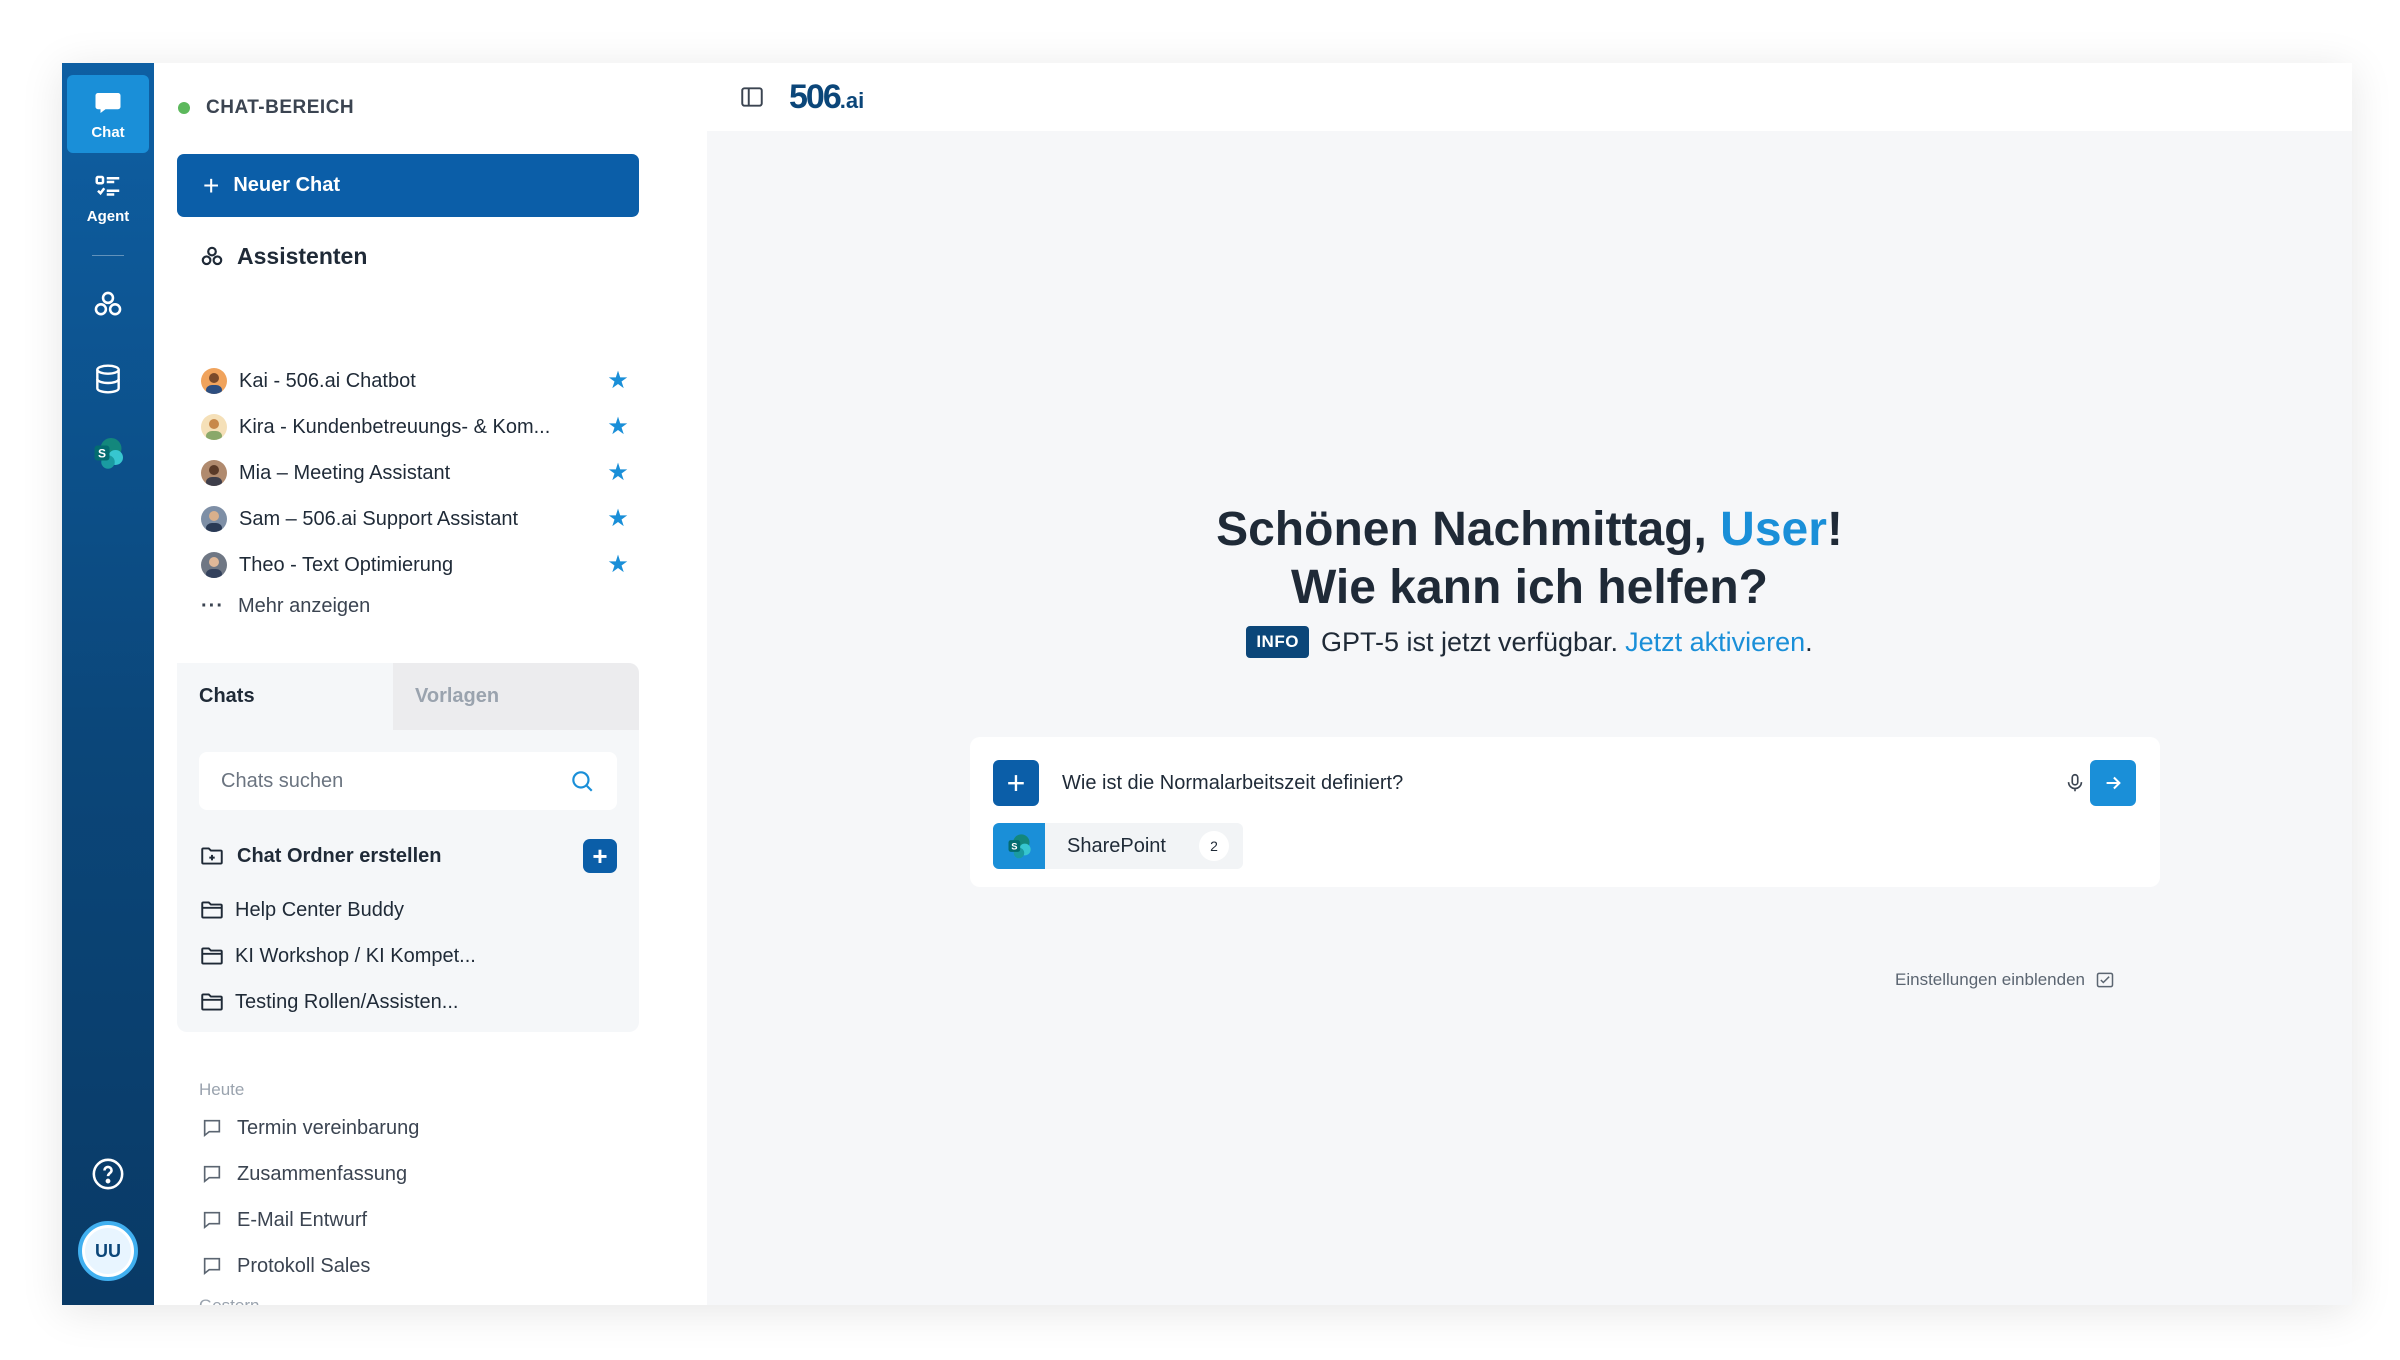 The height and width of the screenshot is (1360, 2400). Describe the element at coordinates (107, 185) in the screenshot. I see `agent-list-icon` at that location.